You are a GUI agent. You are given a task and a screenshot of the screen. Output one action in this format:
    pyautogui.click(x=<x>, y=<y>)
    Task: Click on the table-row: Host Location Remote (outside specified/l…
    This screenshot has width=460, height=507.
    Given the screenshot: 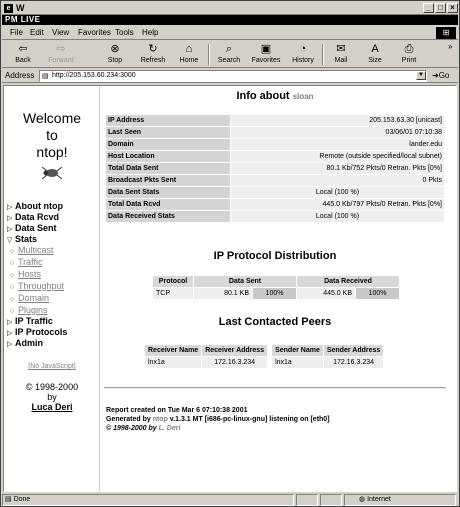 What is the action you would take?
    pyautogui.click(x=275, y=156)
    